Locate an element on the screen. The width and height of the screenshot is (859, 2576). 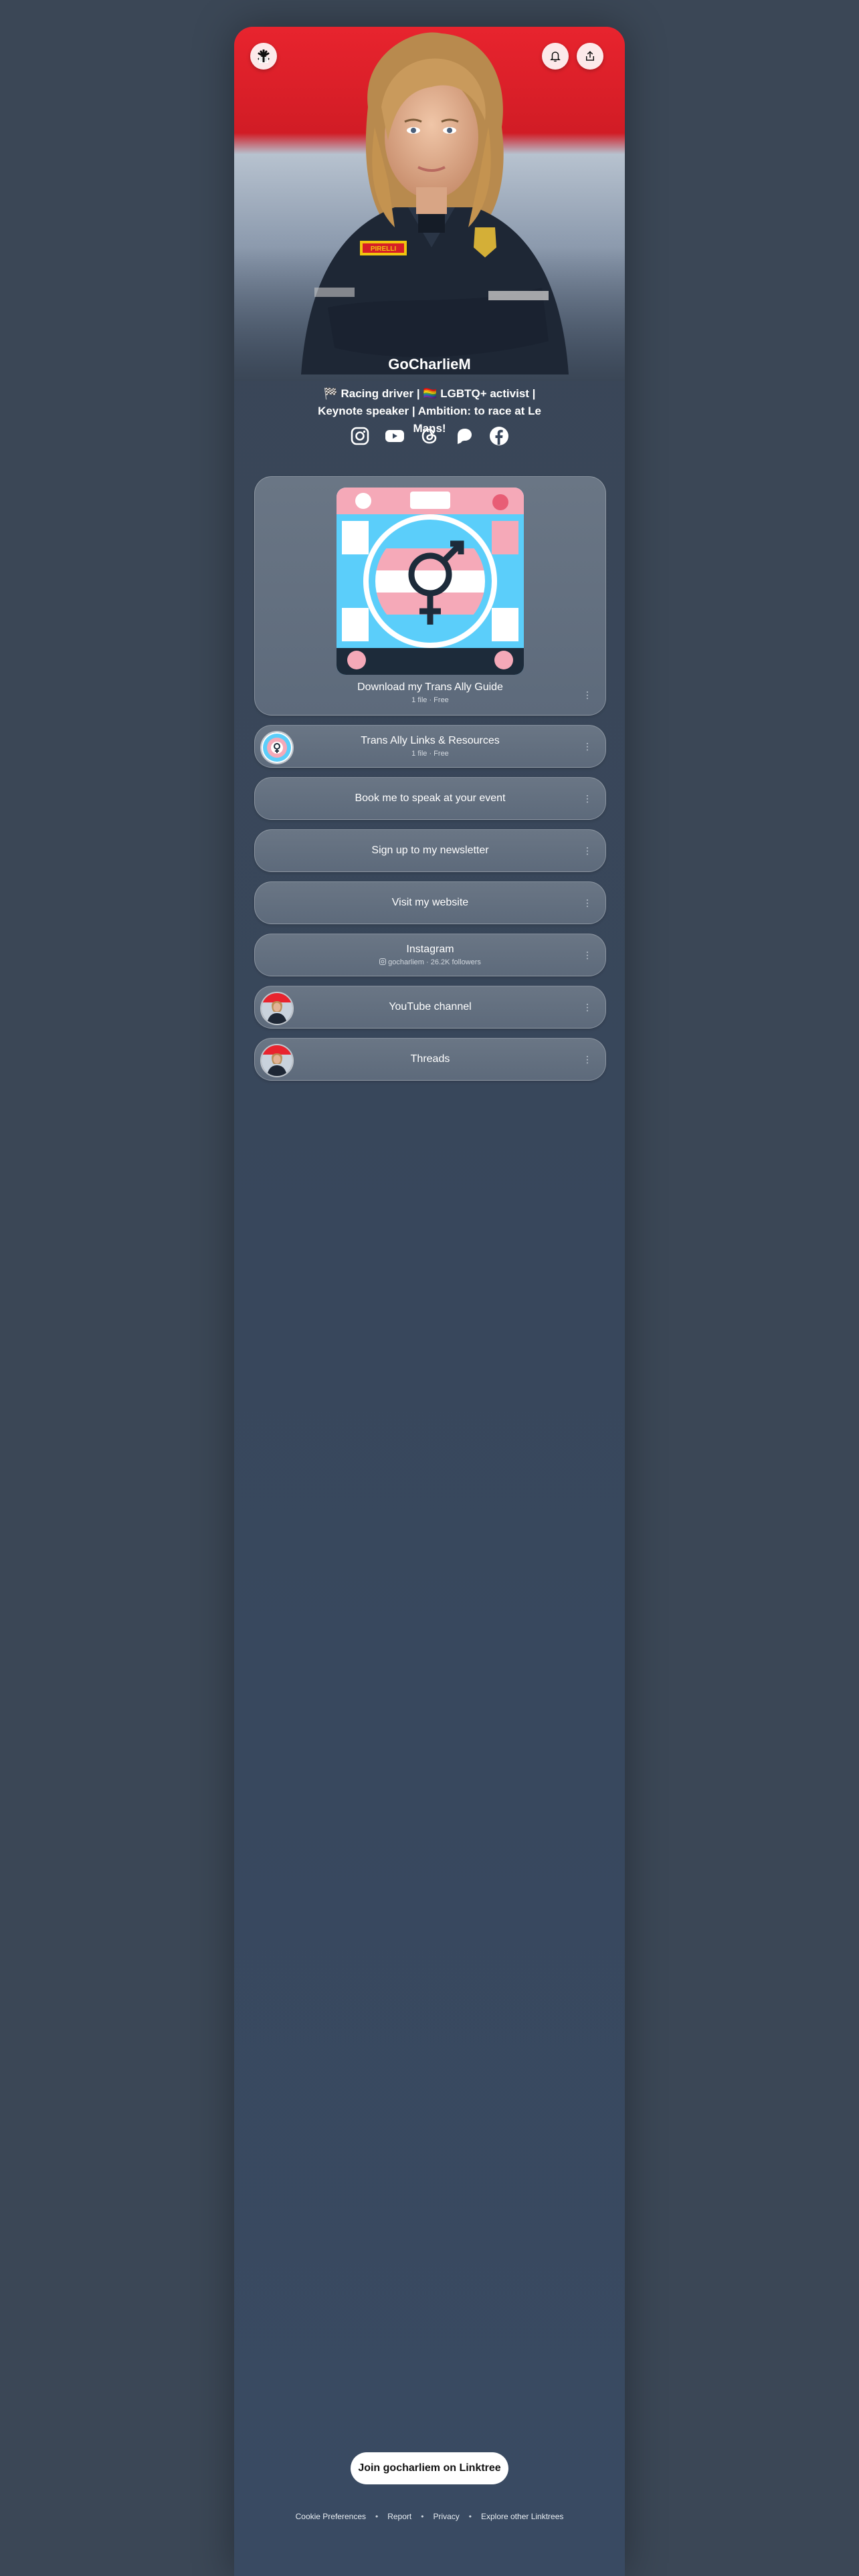
link-title: Instagram is located at coordinates (430, 950).